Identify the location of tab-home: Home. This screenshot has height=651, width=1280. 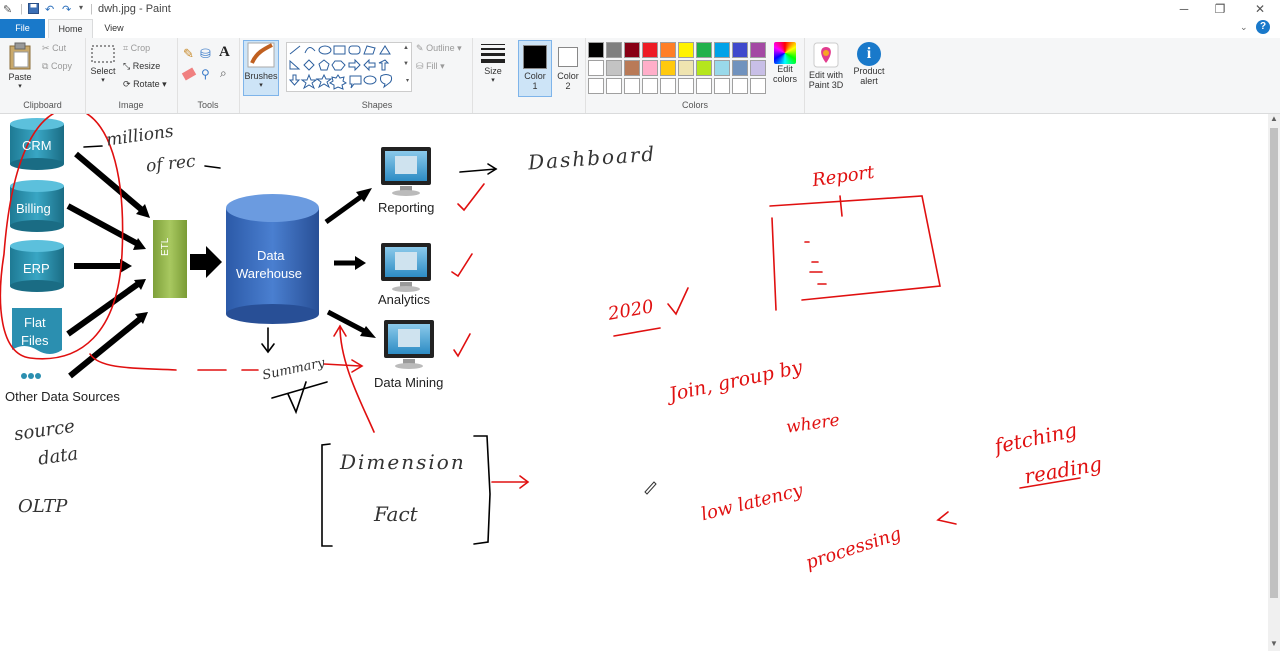
(70, 29).